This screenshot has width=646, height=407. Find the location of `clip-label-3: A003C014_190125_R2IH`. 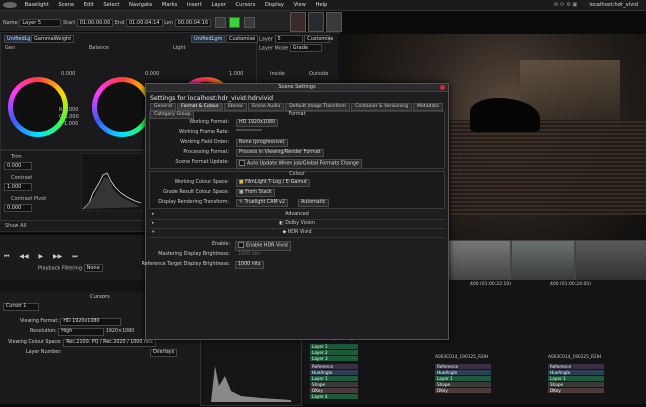

clip-label-3: A003C014_190125_R2IH is located at coordinates (574, 357).